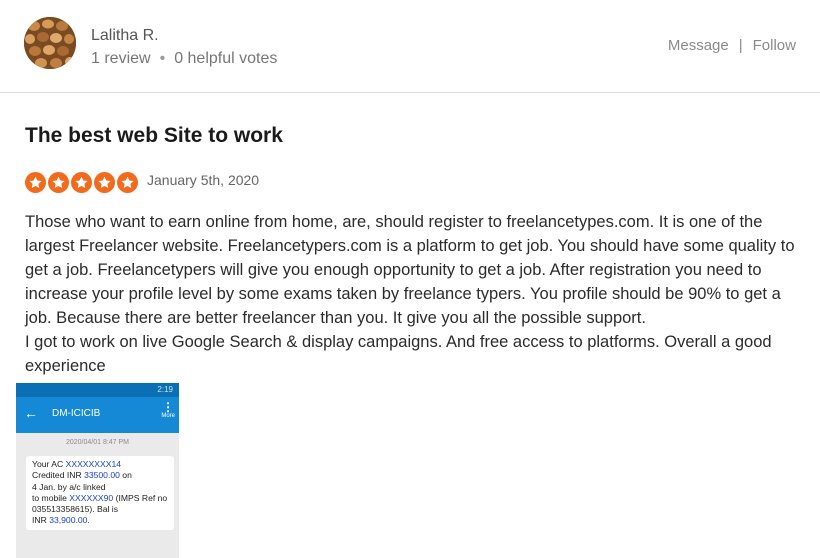 Image resolution: width=820 pixels, height=558 pixels. What do you see at coordinates (68, 520) in the screenshot?
I see `sms-balance: 33,900.00` at bounding box center [68, 520].